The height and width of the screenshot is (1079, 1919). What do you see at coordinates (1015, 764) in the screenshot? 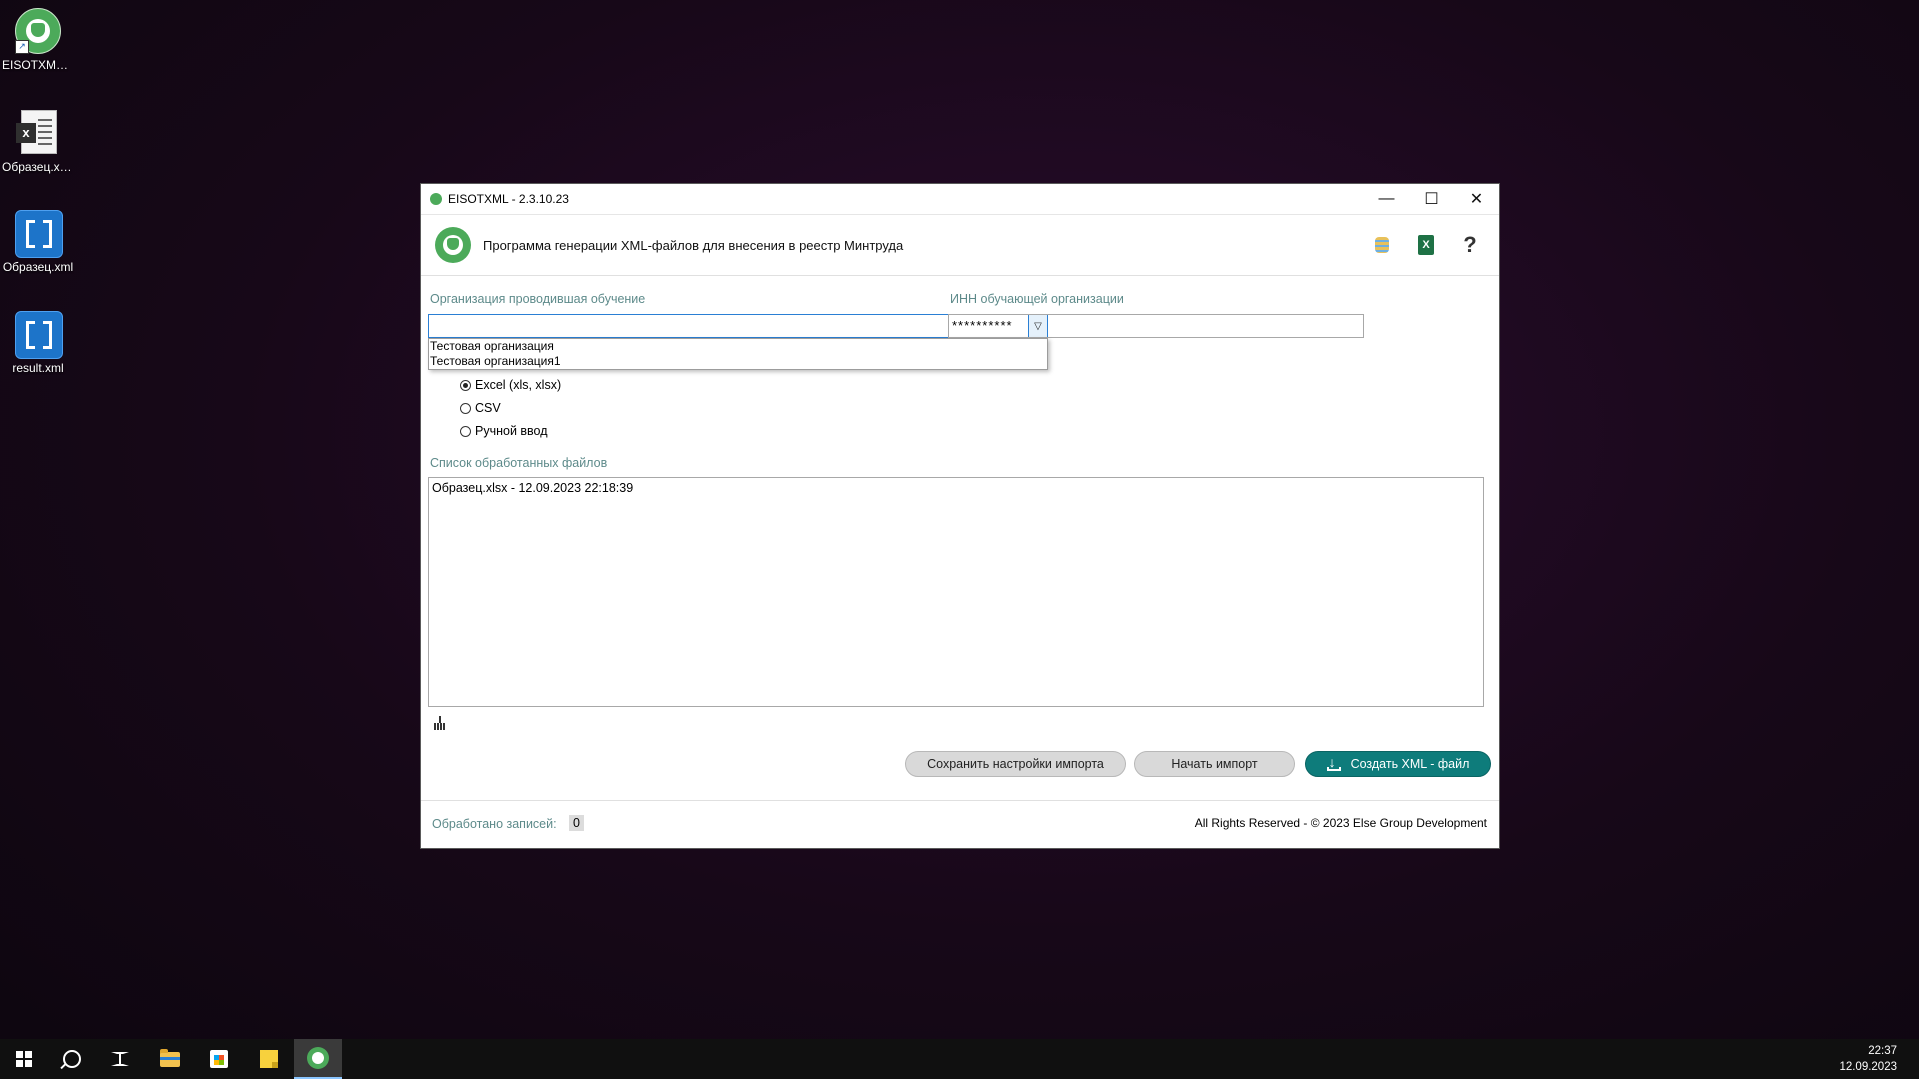
I see `save-import-settings-button: Сохранить настройки импорта` at bounding box center [1015, 764].